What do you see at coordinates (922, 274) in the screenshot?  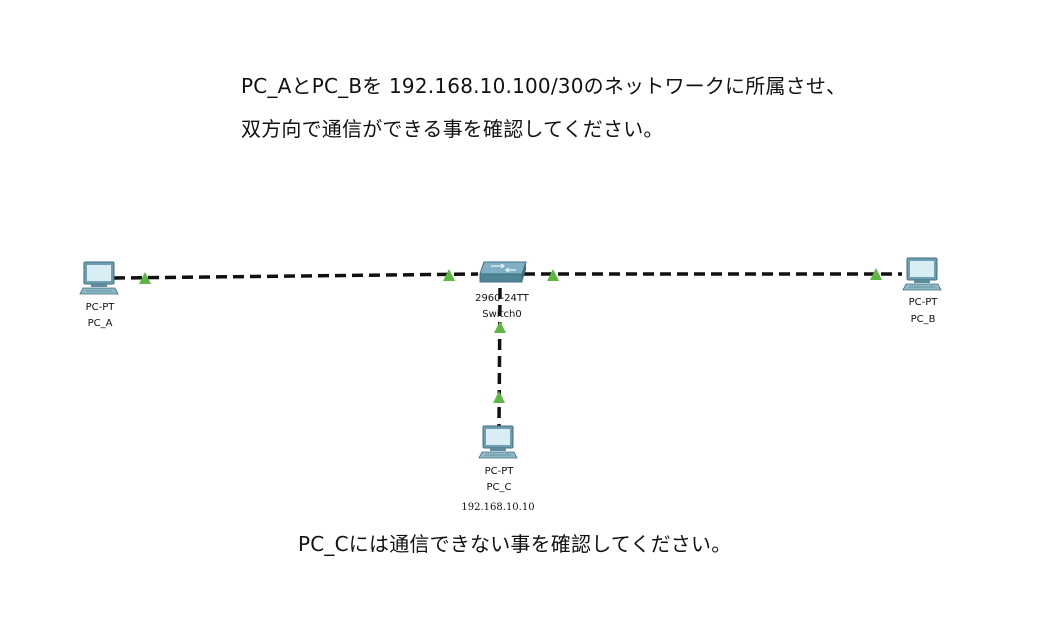 I see `pc-b-icon` at bounding box center [922, 274].